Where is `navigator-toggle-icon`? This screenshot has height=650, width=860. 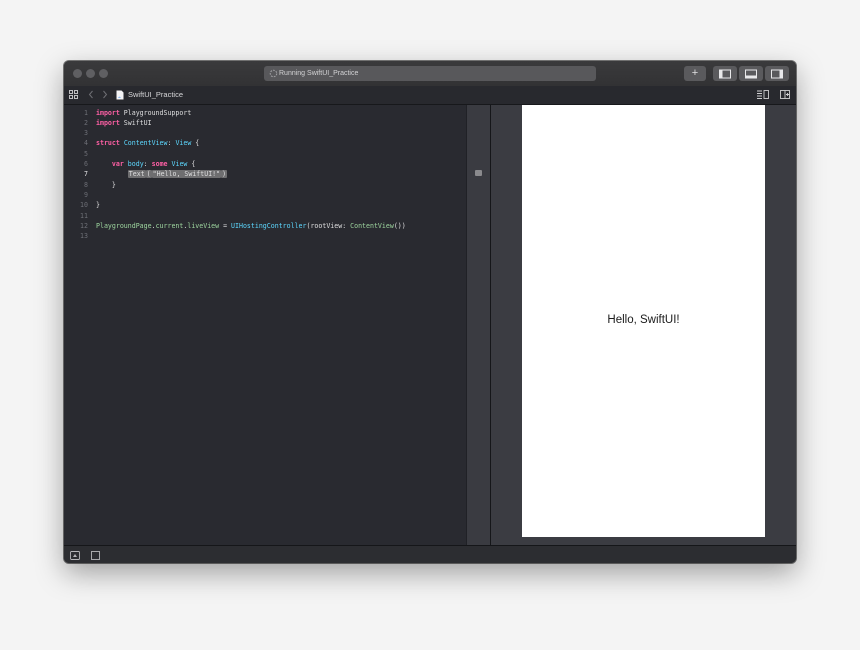
navigator-toggle-icon is located at coordinates (725, 73).